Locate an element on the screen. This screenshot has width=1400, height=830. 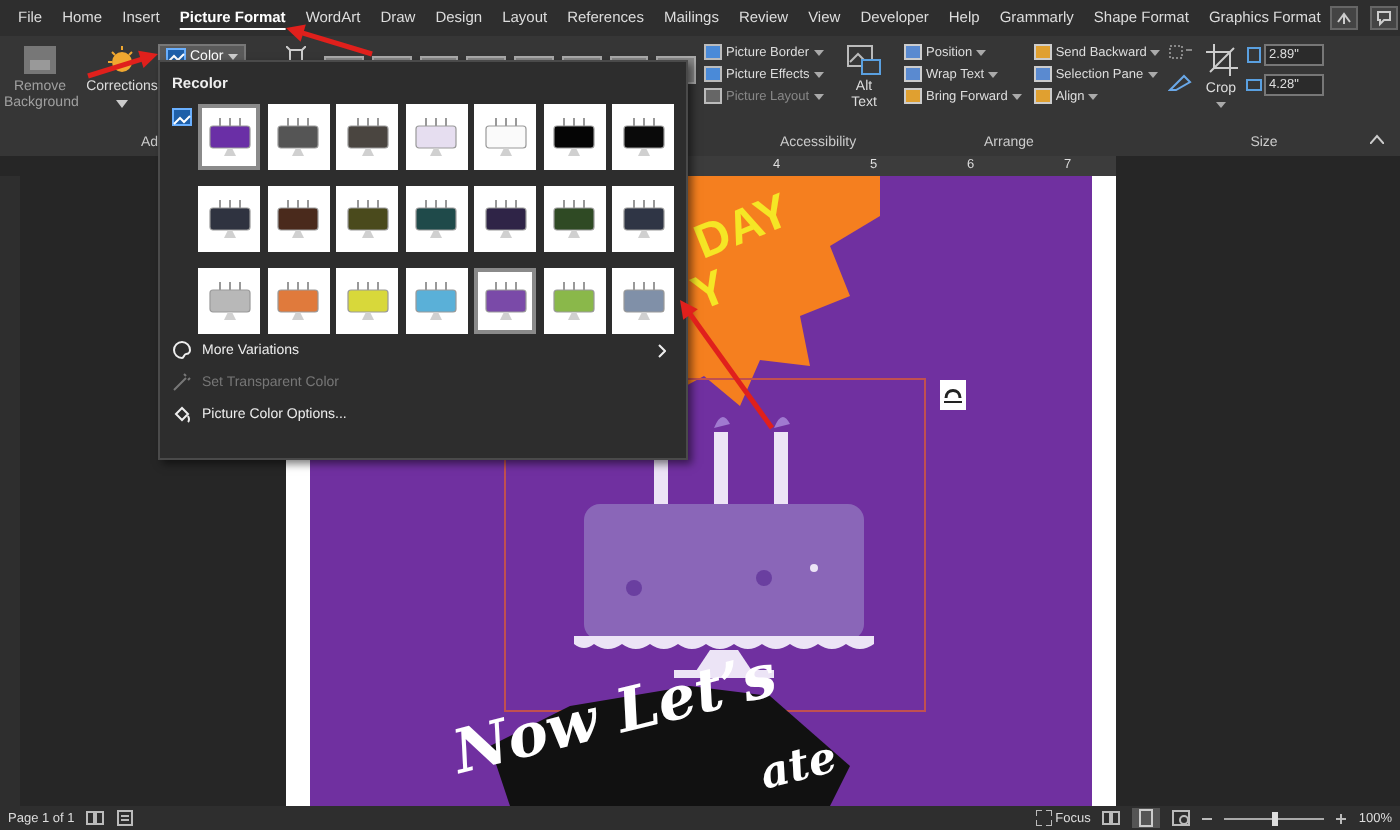
compress-icon is located at coordinates (295, 56).